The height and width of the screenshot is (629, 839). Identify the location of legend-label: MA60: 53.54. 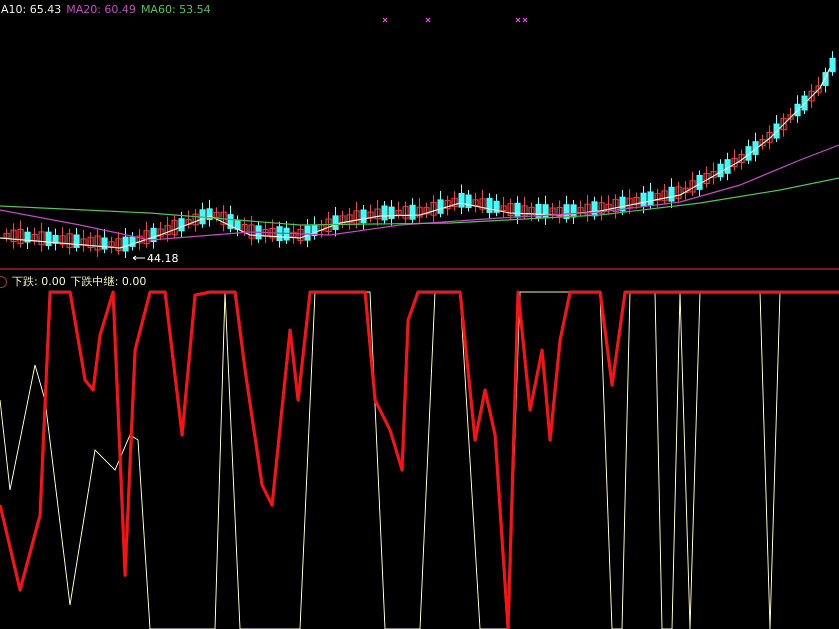
(175, 9).